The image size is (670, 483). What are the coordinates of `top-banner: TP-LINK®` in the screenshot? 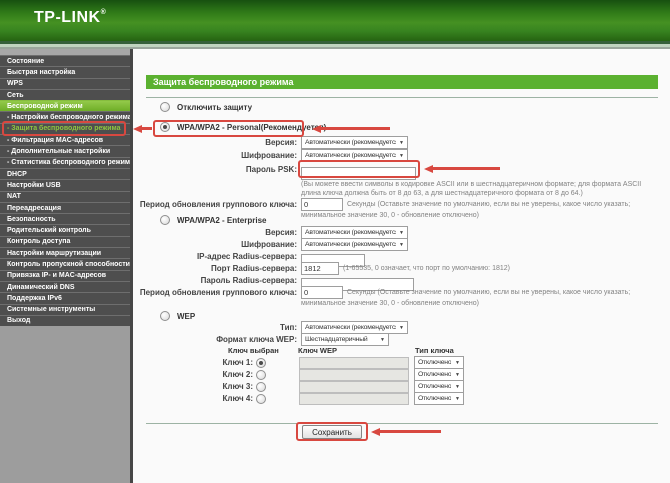 It's located at (335, 20).